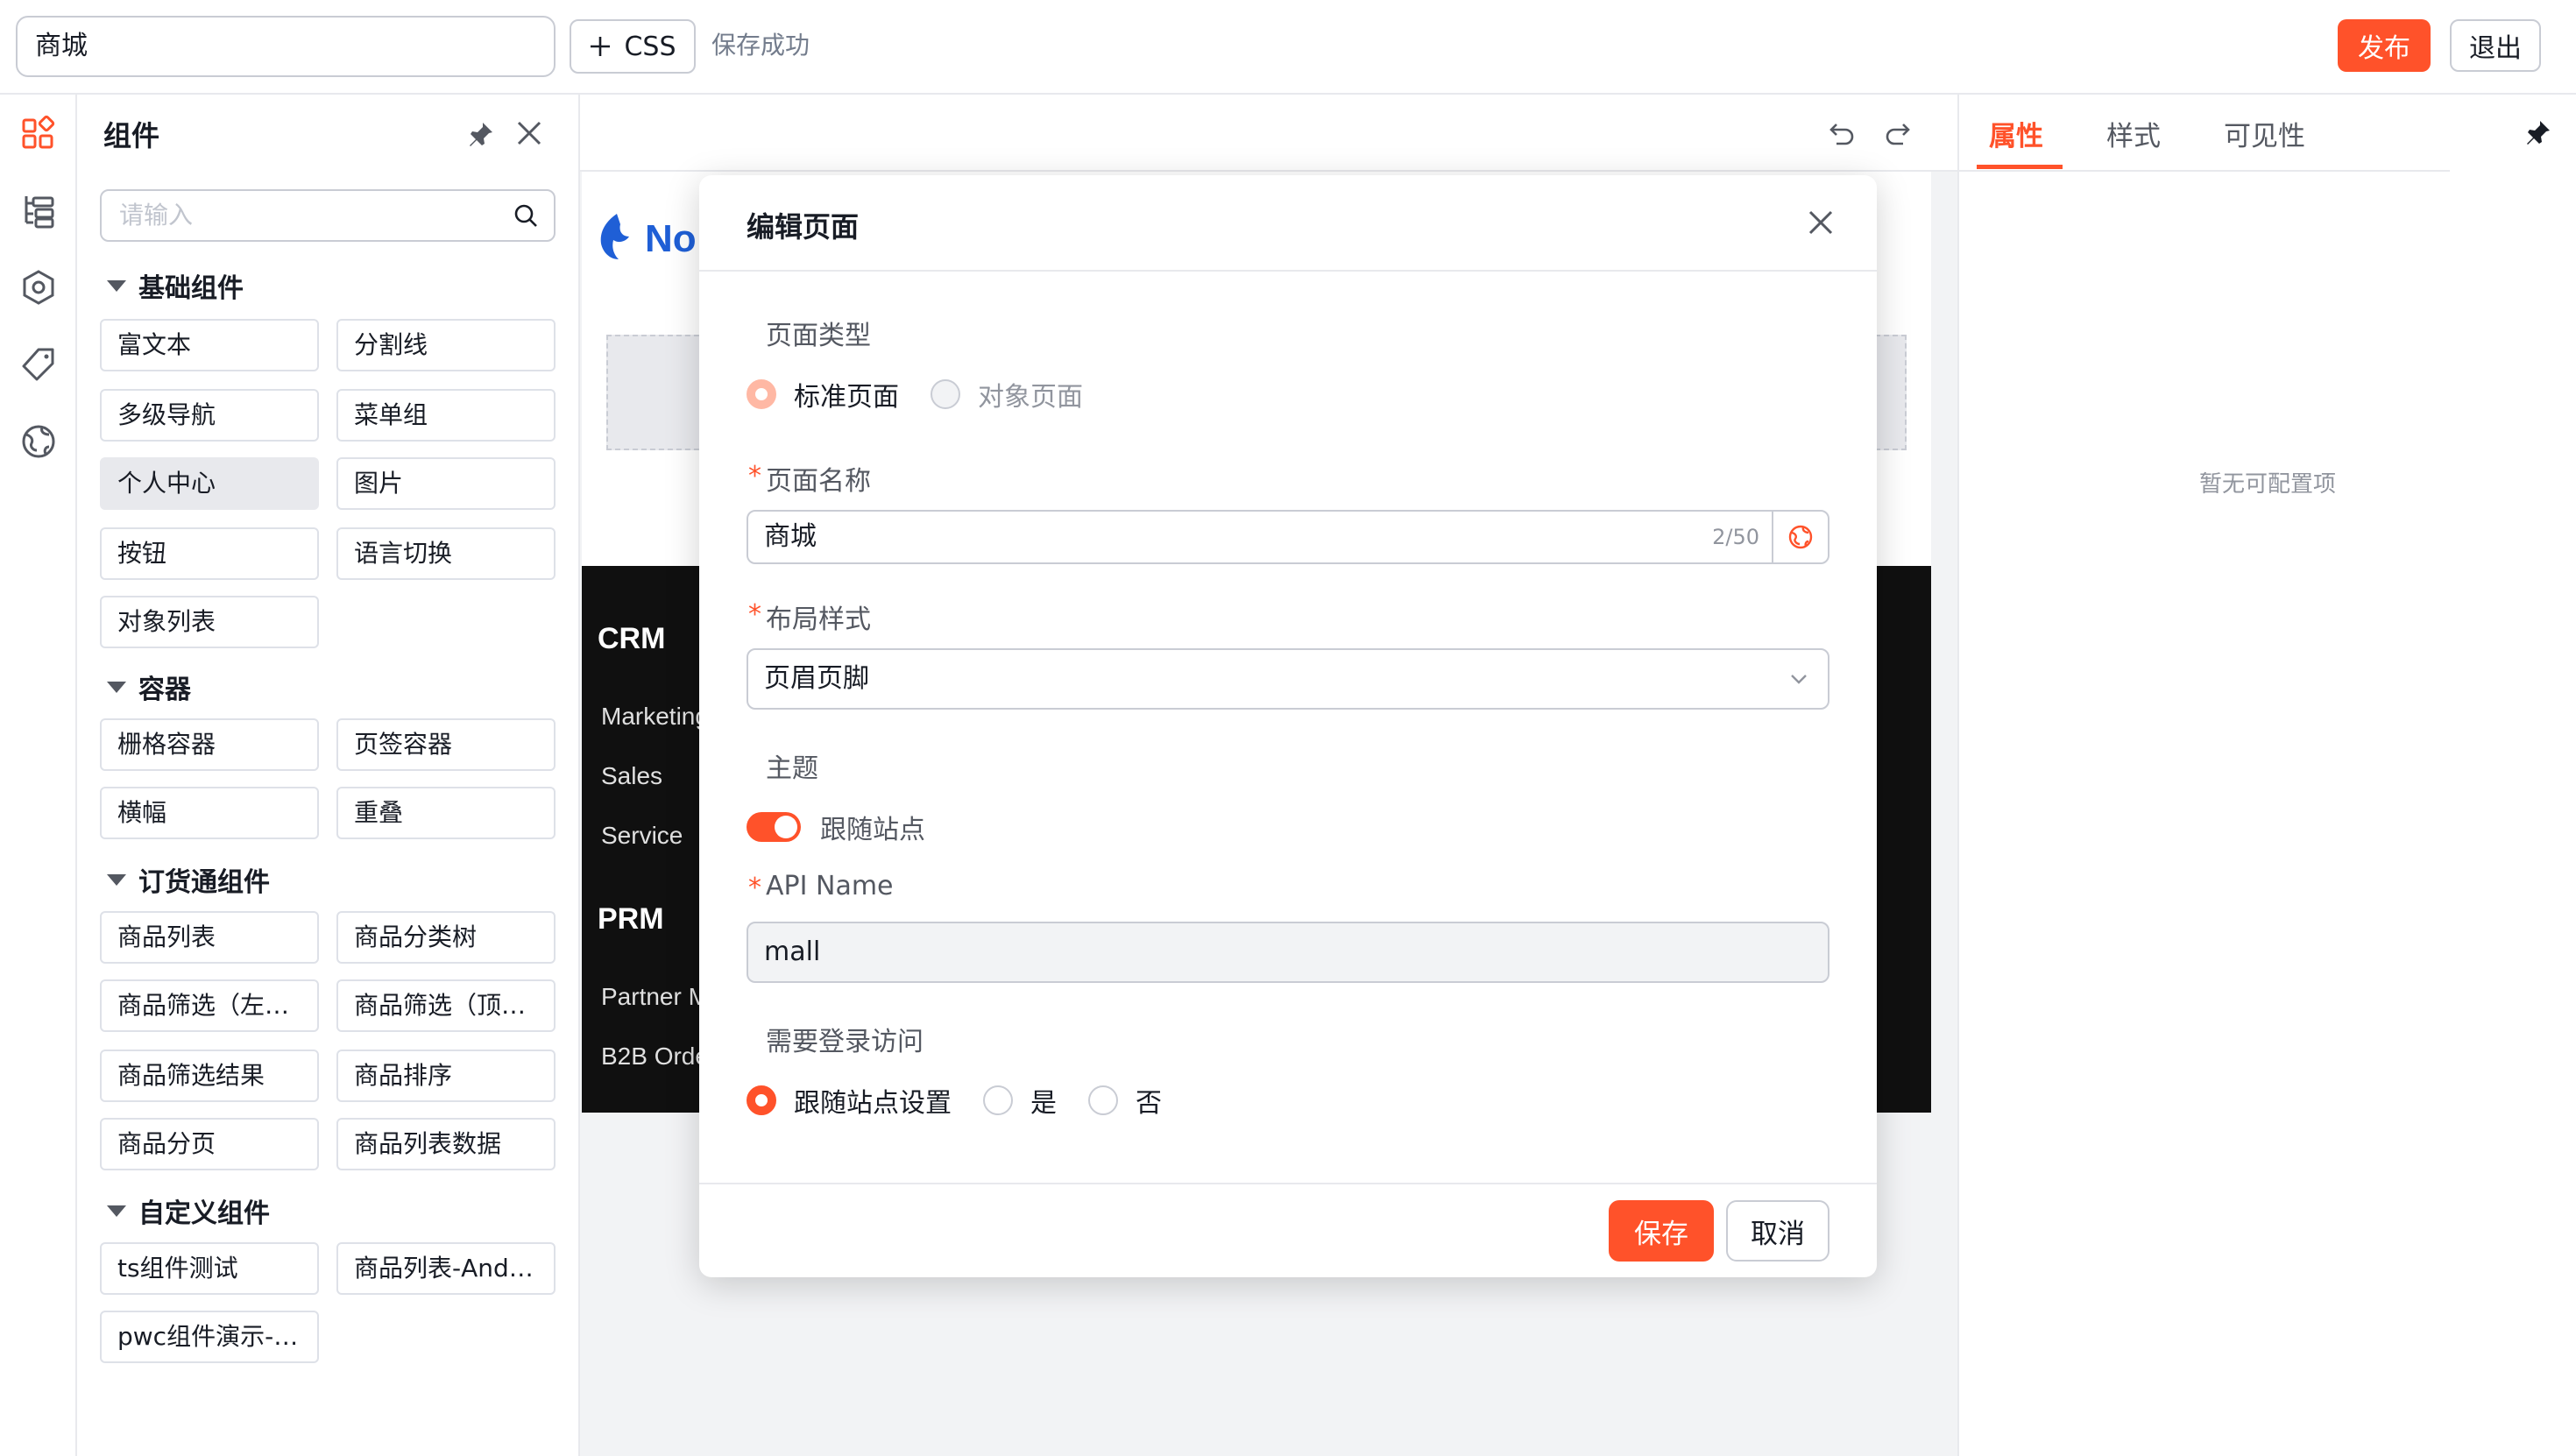 The image size is (2576, 1456). What do you see at coordinates (446, 1144) in the screenshot?
I see `component-item: 商品列表数据` at bounding box center [446, 1144].